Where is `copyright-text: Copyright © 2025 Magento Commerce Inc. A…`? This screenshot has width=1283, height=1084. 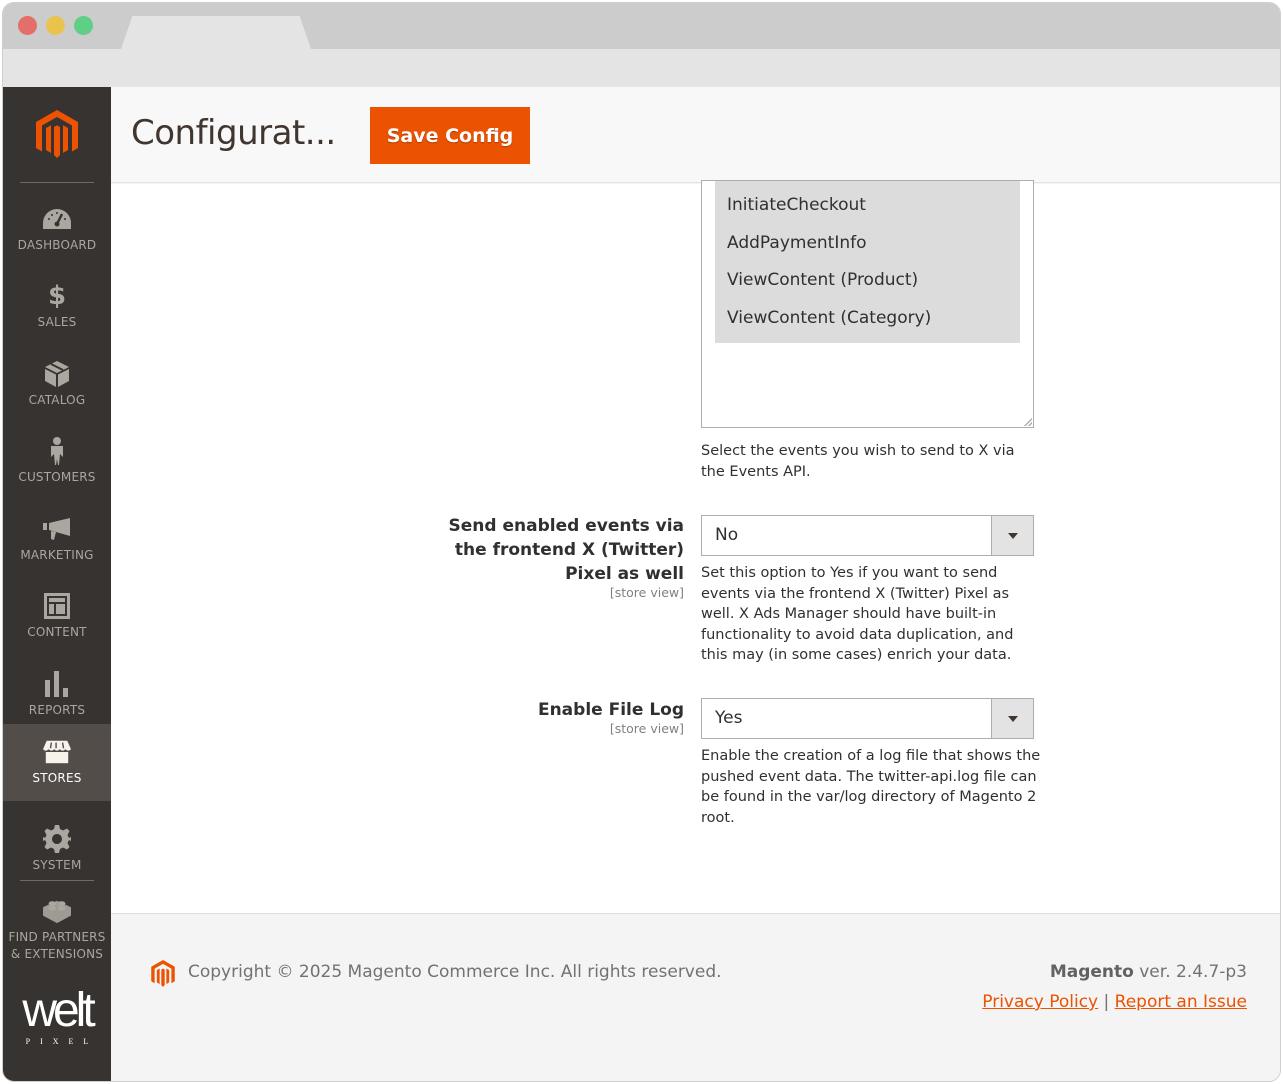
copyright-text: Copyright © 2025 Magento Commerce Inc. A… is located at coordinates (455, 972).